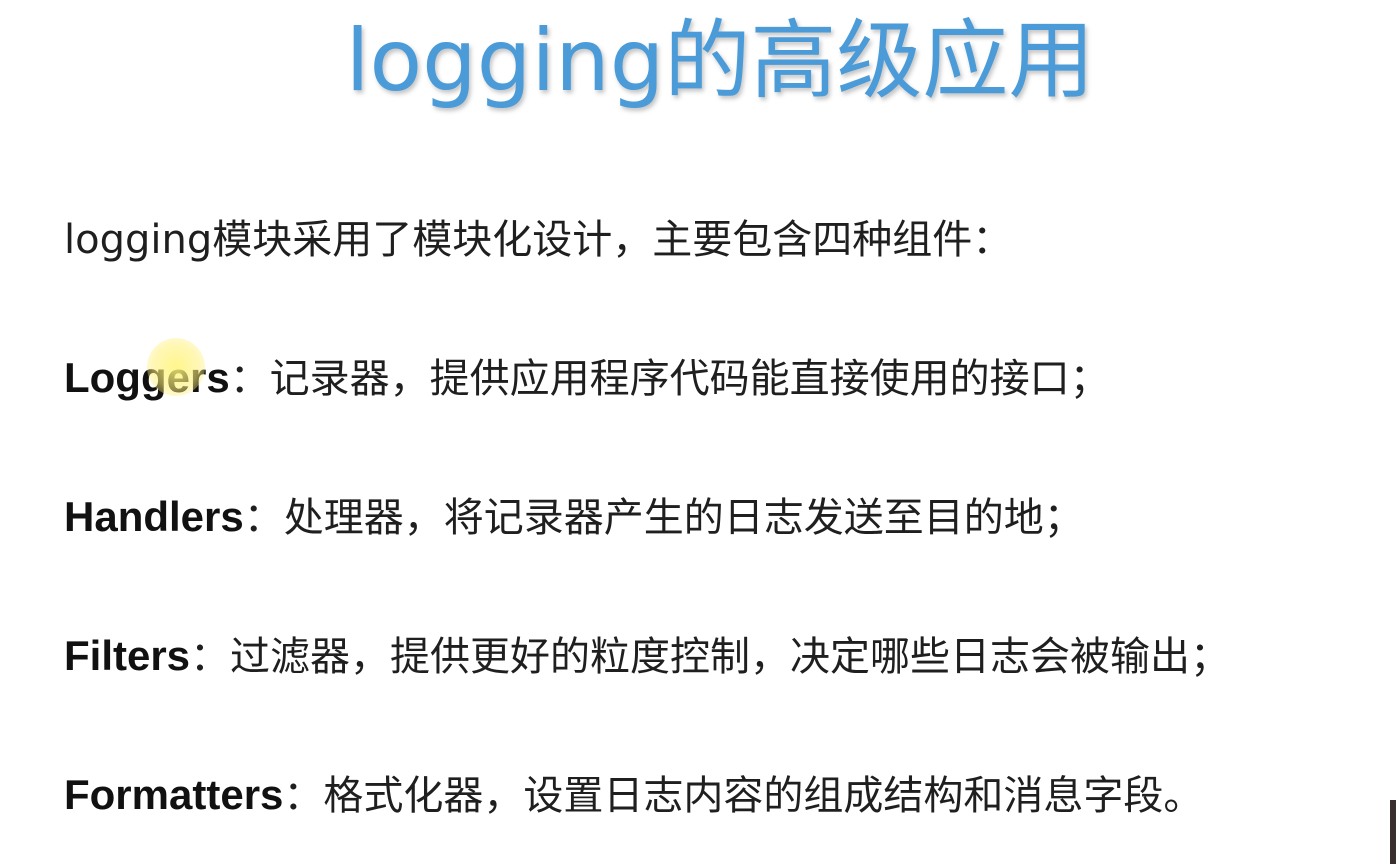 The image size is (1396, 864). I want to click on component-description-loggers: ：记录器，提供应用程序代码能直接使用的接口；, so click(669, 379).